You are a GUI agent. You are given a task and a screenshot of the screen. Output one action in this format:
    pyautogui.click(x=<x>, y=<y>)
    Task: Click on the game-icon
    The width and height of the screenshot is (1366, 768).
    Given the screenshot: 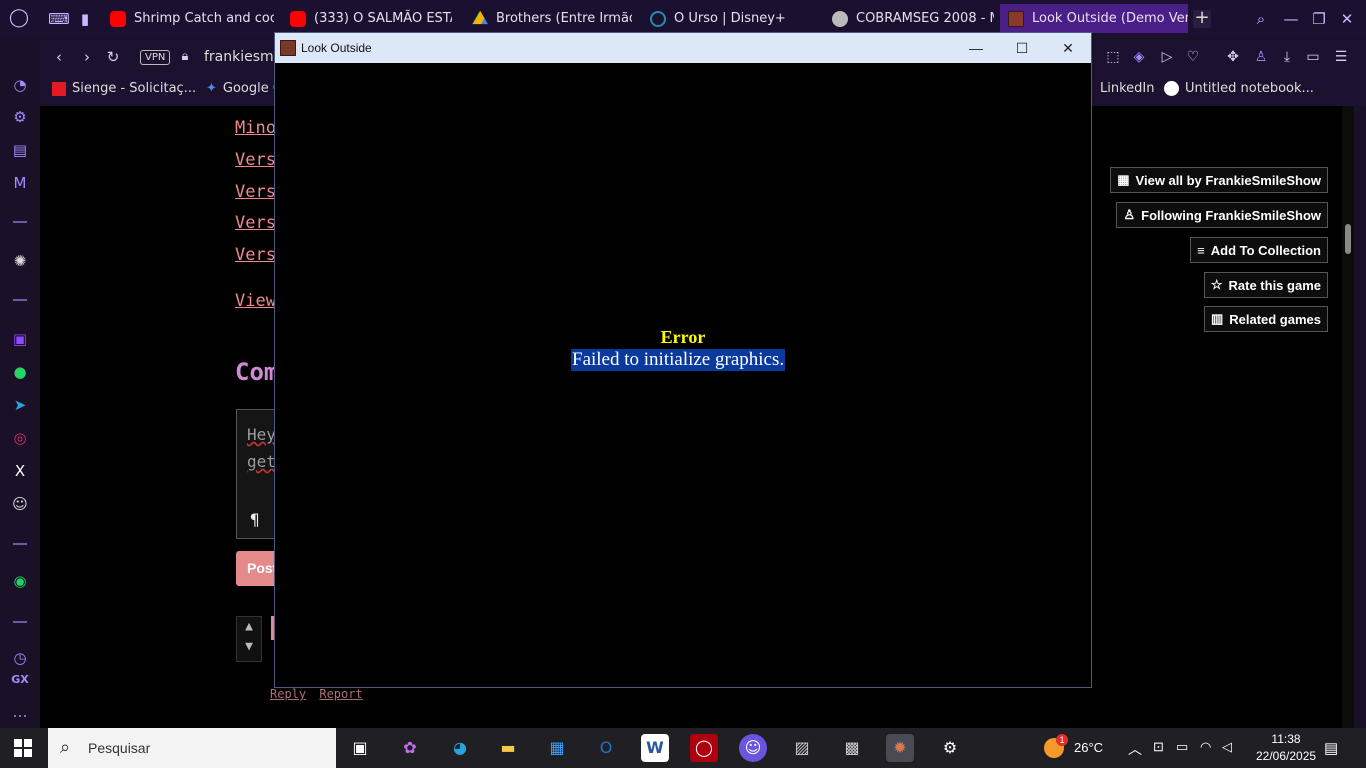 What is the action you would take?
    pyautogui.click(x=288, y=48)
    